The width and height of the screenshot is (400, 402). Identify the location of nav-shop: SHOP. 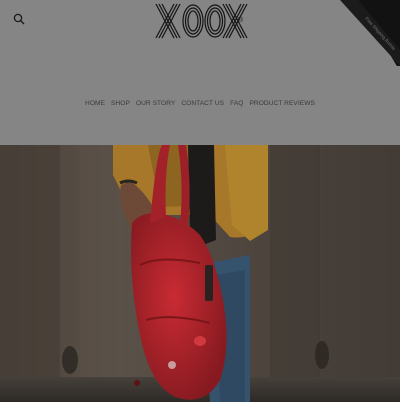
(120, 106).